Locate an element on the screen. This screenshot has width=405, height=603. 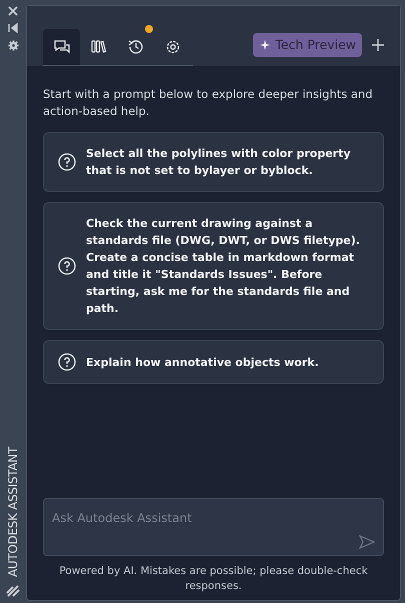
resize-grip-icon is located at coordinates (13, 591).